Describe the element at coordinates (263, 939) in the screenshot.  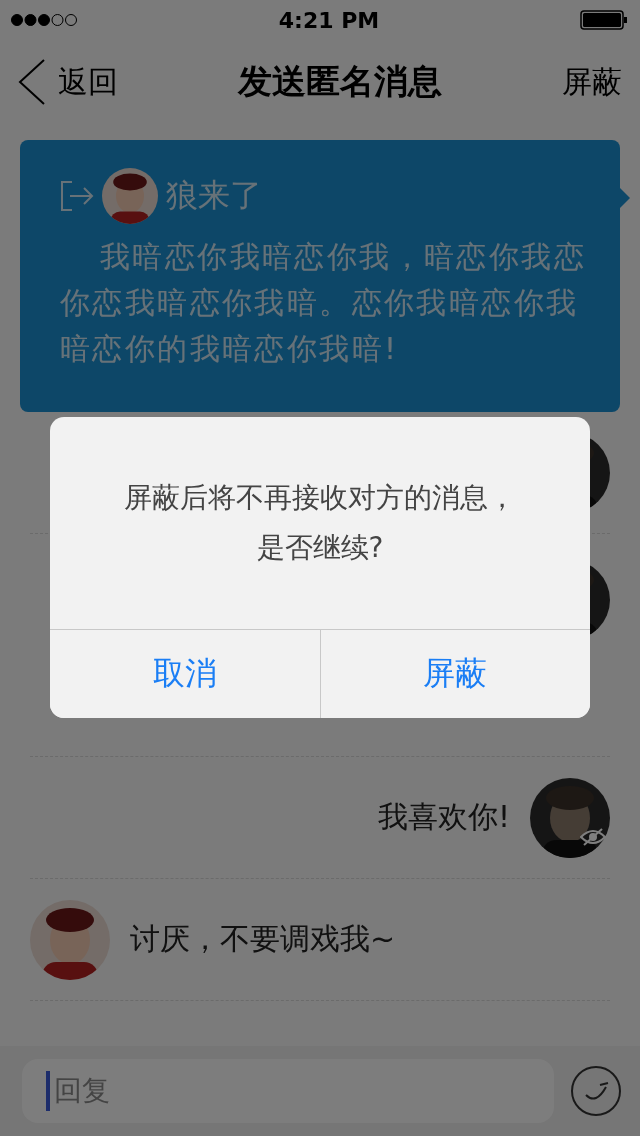
I see `message-text: 讨厌，不要调戏我~` at that location.